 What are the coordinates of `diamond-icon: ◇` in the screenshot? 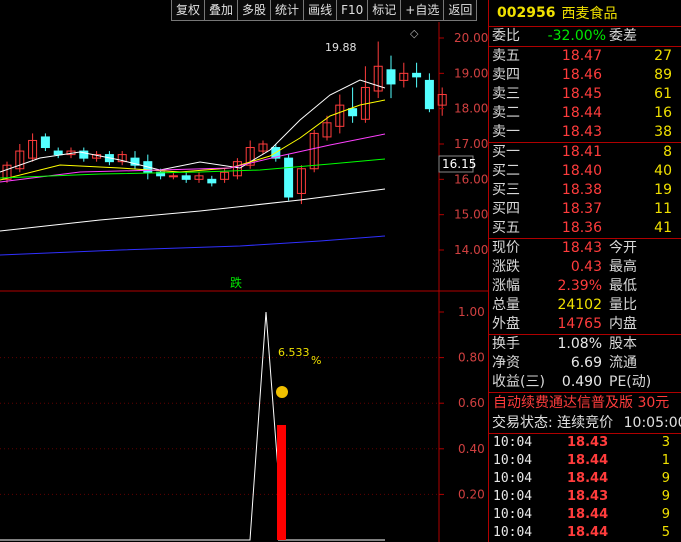 It's located at (414, 33).